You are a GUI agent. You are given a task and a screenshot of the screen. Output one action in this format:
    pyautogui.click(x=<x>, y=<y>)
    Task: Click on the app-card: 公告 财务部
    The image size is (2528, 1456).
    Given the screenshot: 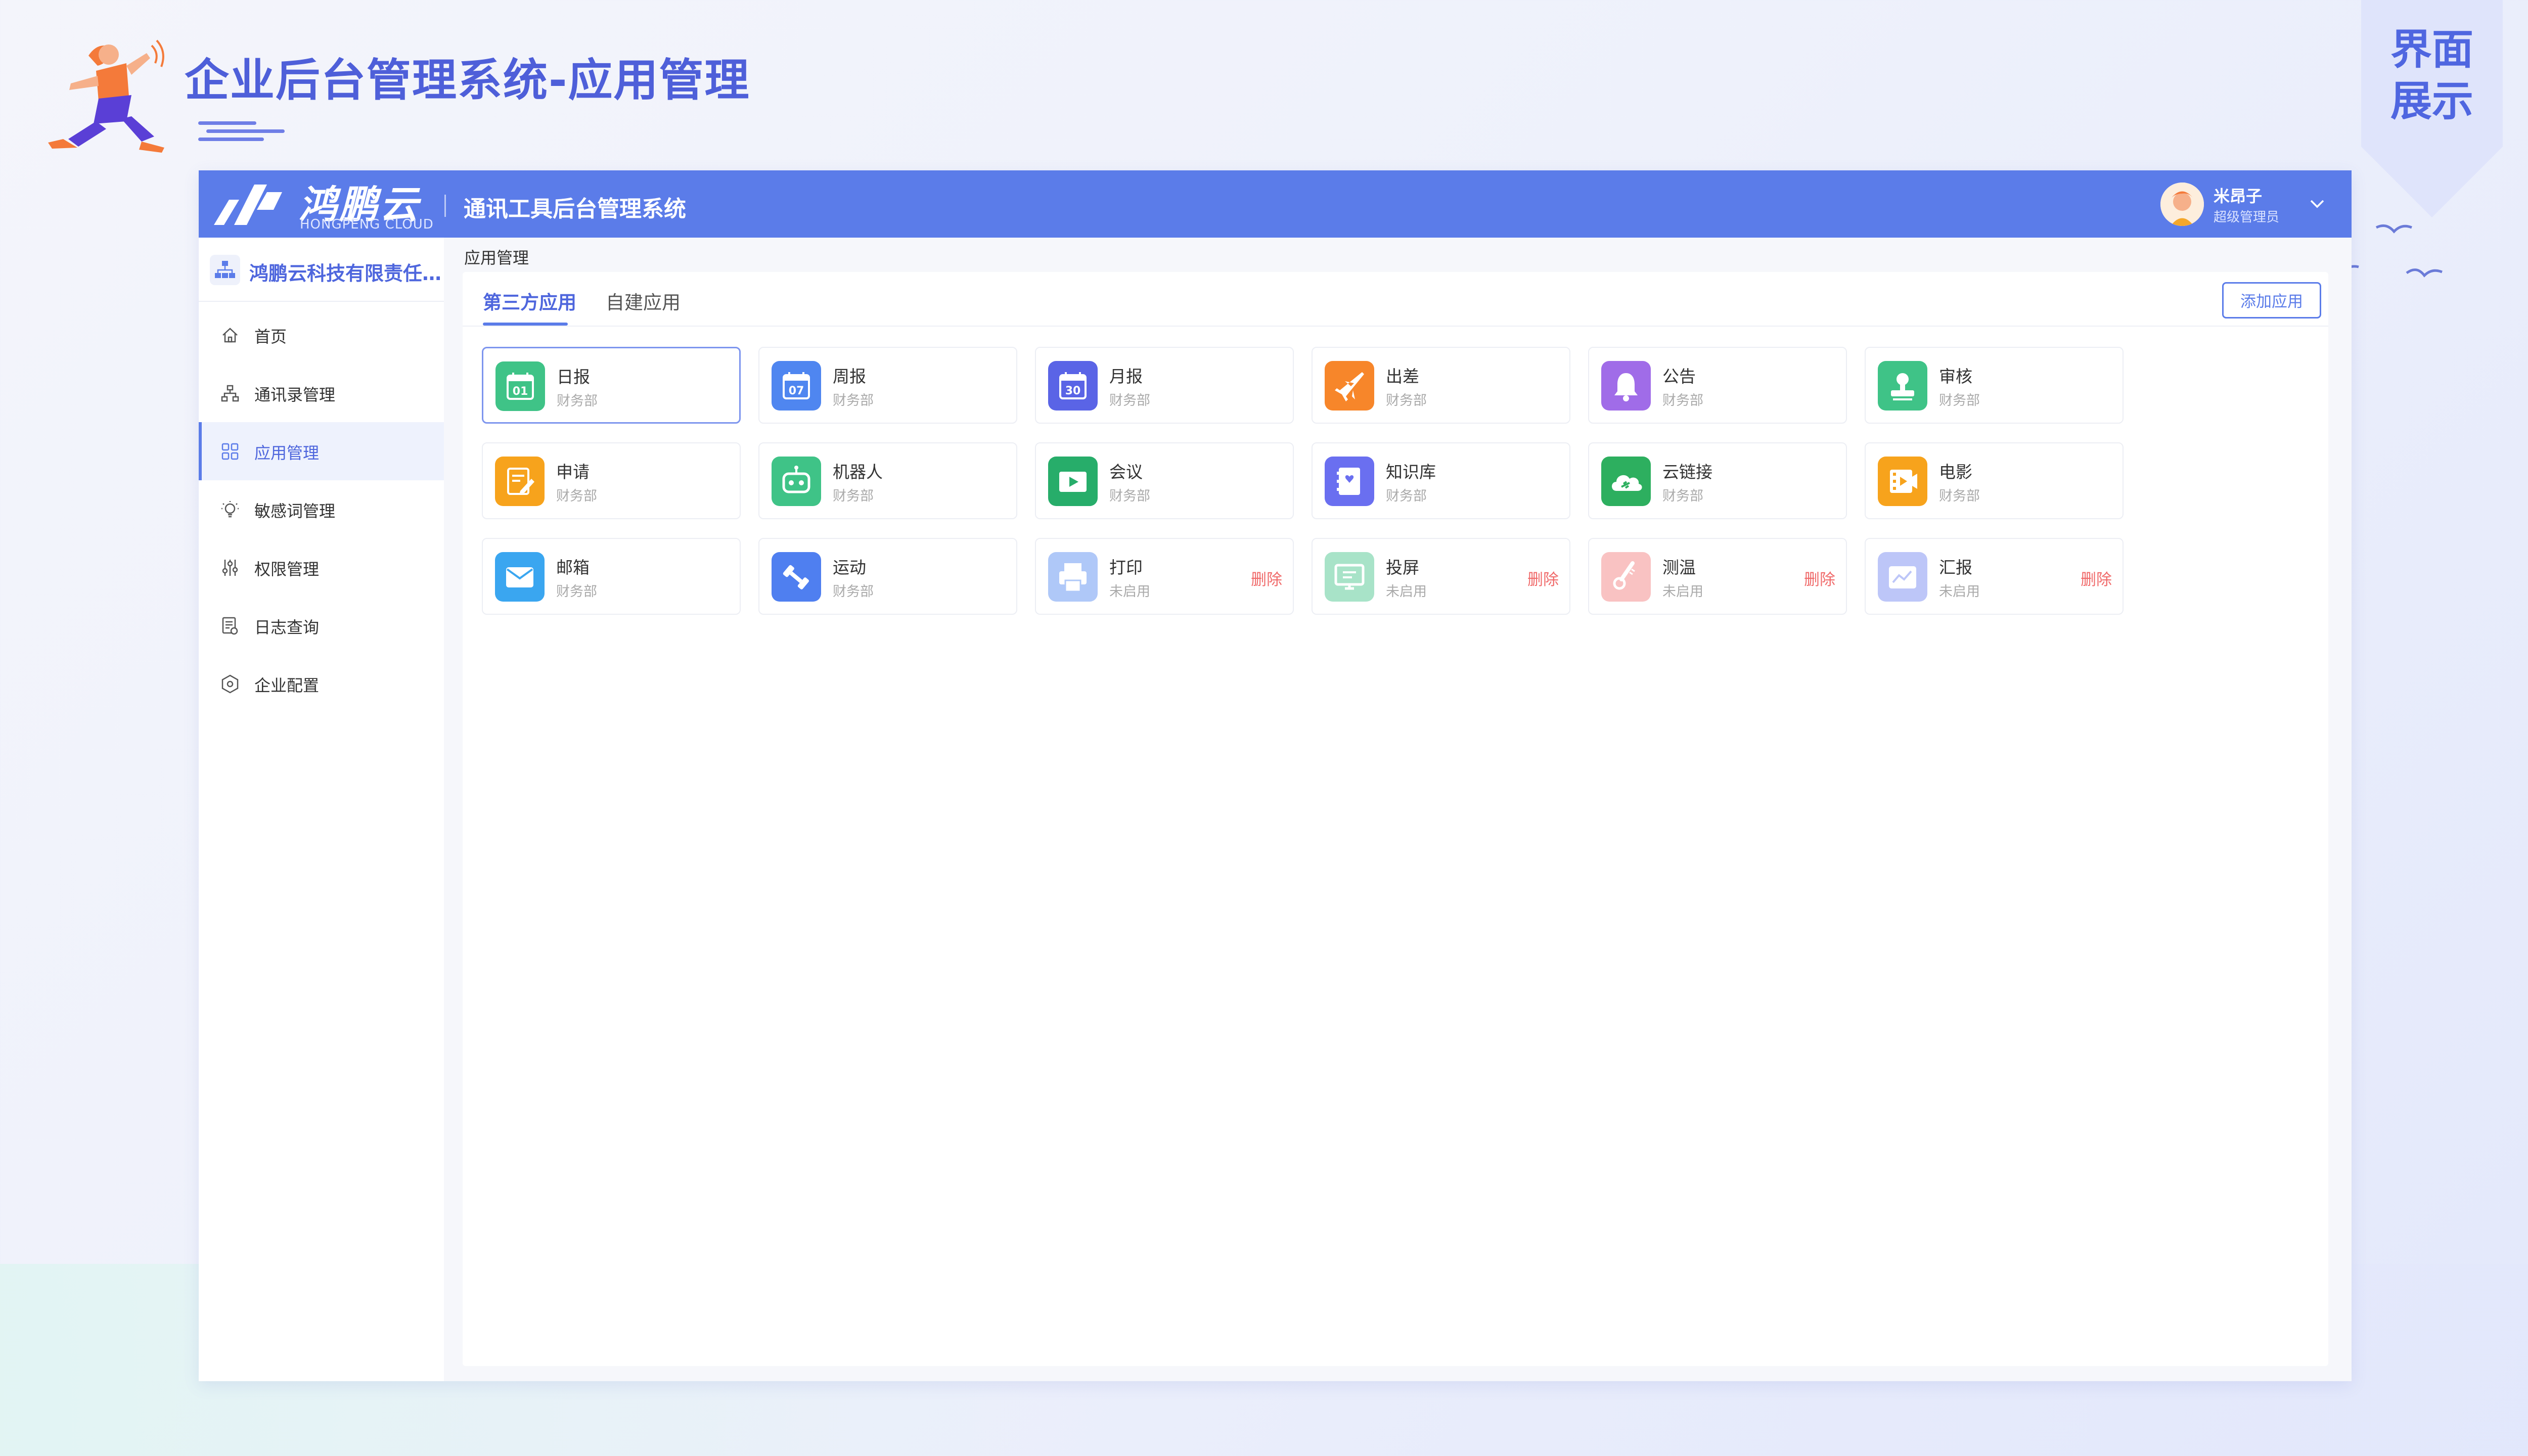 What is the action you would take?
    pyautogui.click(x=1718, y=385)
    